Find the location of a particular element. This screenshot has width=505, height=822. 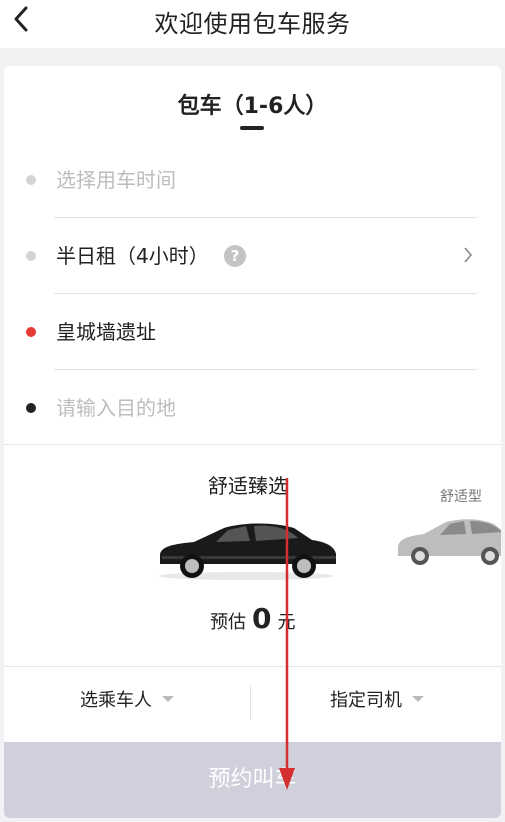

section-divider is located at coordinates (252, 444).